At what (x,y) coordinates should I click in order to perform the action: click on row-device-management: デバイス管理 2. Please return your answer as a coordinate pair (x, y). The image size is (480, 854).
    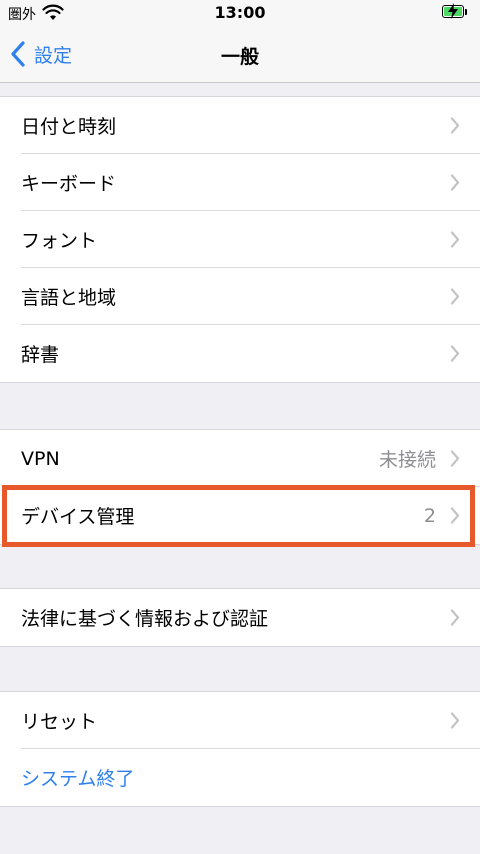
    Looking at the image, I should click on (240, 515).